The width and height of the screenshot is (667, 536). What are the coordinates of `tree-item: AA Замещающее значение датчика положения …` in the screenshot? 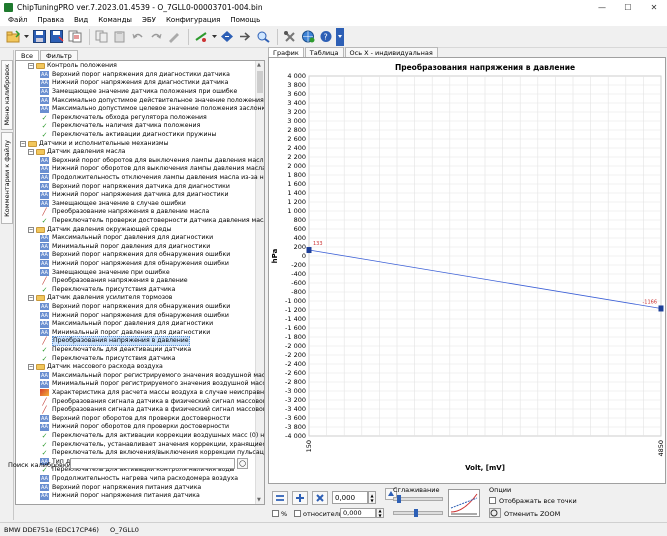 It's located at (138, 92).